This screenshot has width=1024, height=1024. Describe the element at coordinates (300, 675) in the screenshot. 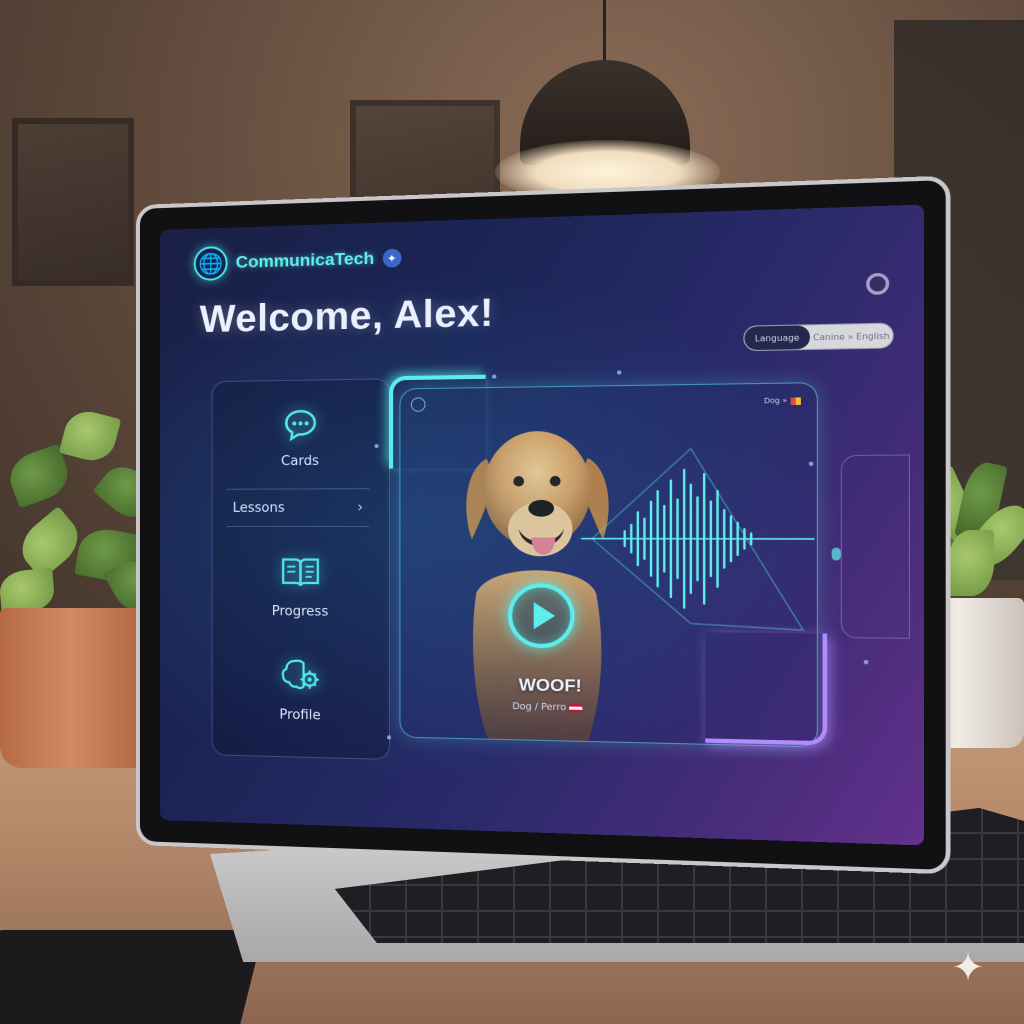

I see `brain-gear-icon` at that location.